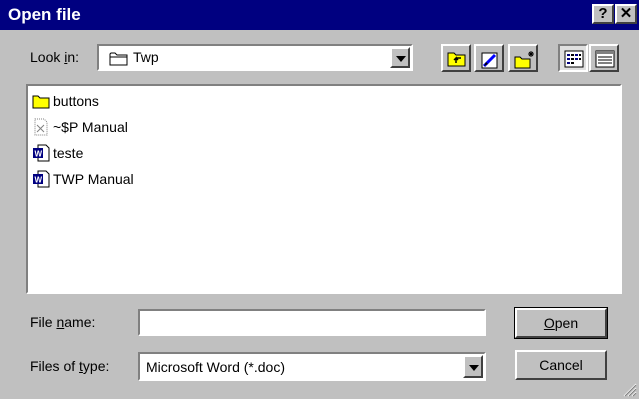 The width and height of the screenshot is (639, 399). Describe the element at coordinates (68, 153) in the screenshot. I see `file-name: teste` at that location.